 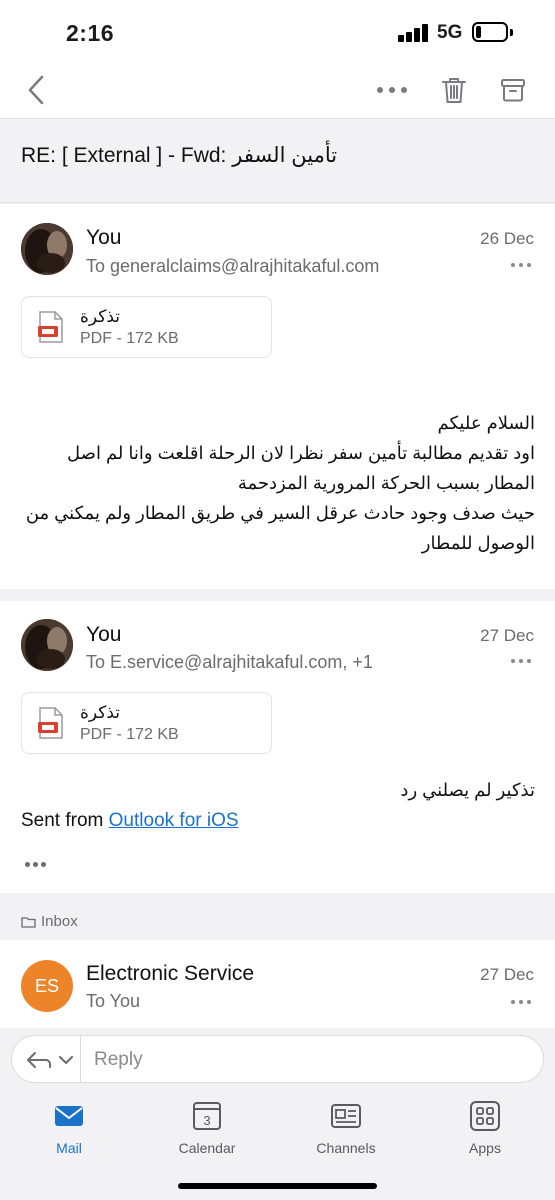 I want to click on battery-cap, so click(x=511, y=32).